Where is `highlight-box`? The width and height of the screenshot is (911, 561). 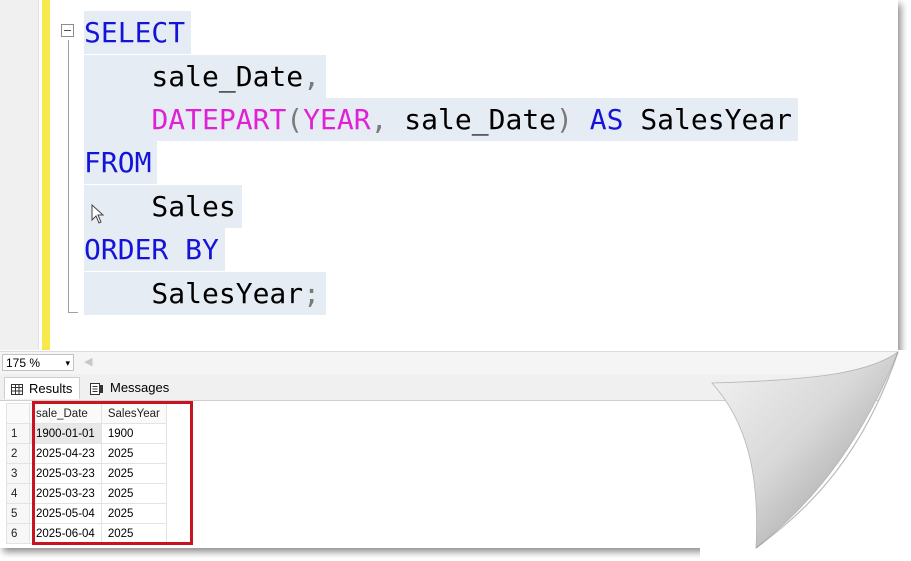
highlight-box is located at coordinates (112, 473).